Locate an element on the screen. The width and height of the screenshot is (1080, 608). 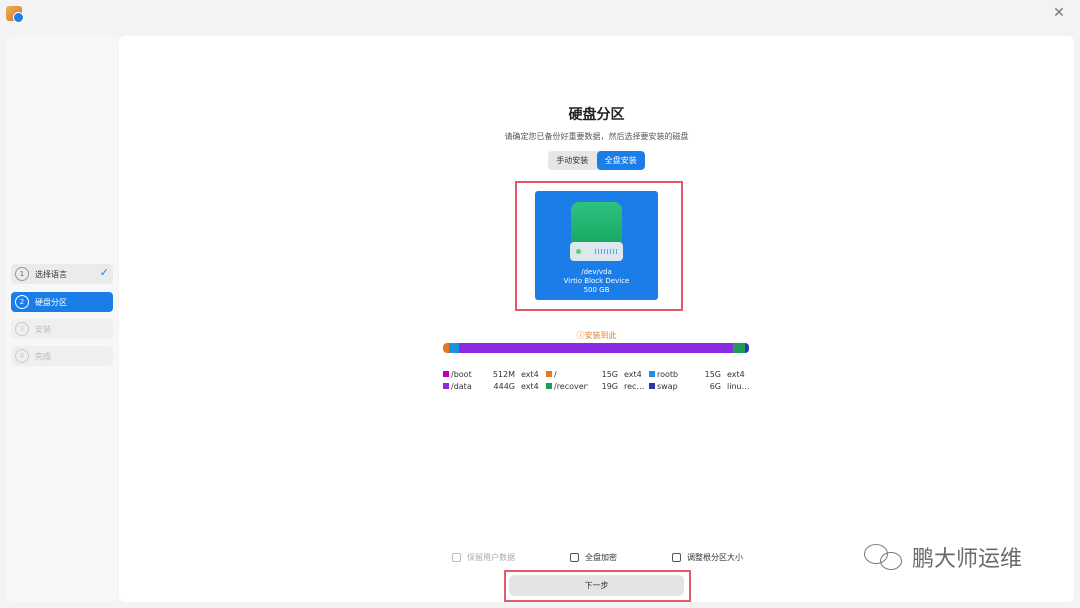
app-icon is located at coordinates (15, 14).